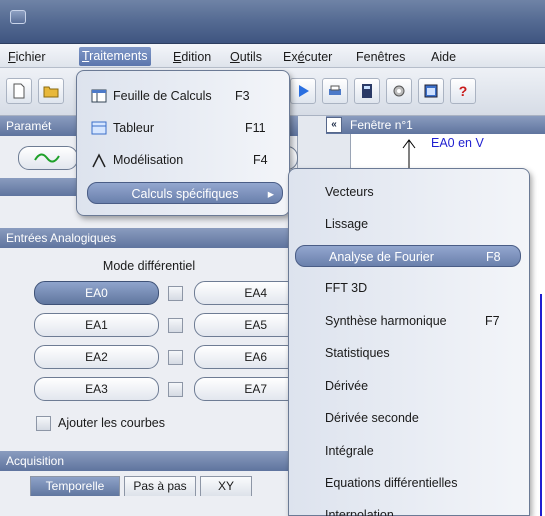  Describe the element at coordinates (419, 510) in the screenshot. I see `submenu-item-interpolation: Interpolation` at that location.